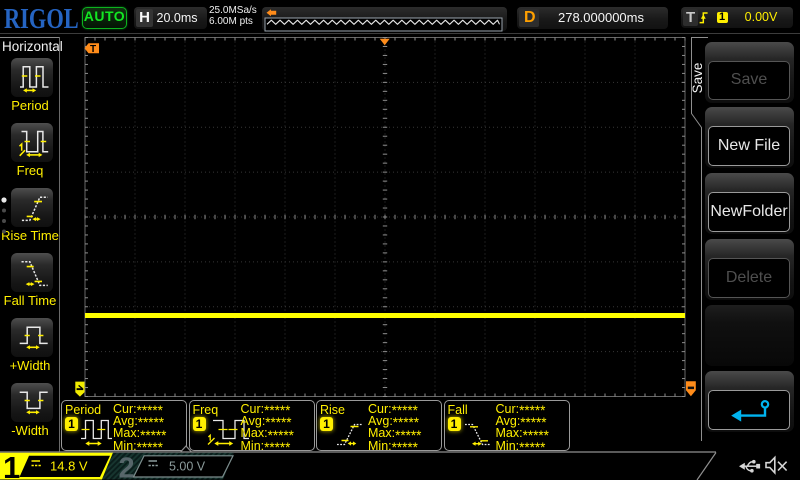 Image resolution: width=800 pixels, height=480 pixels. I want to click on svg-text: 2, so click(127, 466).